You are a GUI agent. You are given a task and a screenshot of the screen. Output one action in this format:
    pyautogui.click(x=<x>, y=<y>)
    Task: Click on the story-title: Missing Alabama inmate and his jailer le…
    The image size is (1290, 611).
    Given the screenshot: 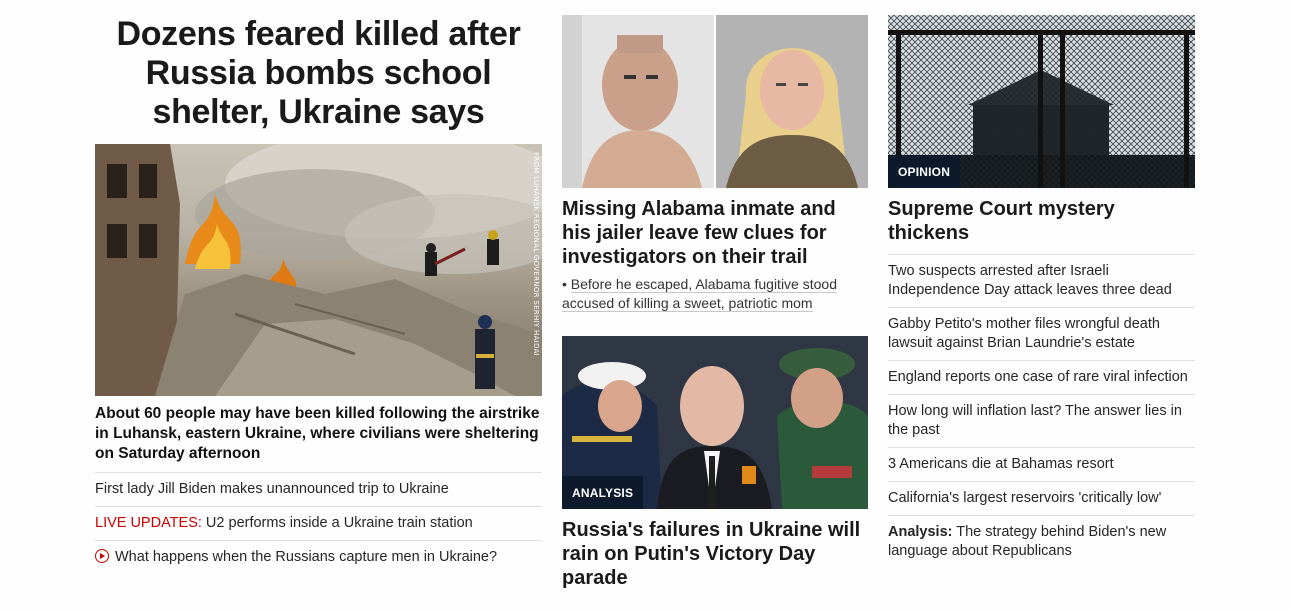 What is the action you would take?
    pyautogui.click(x=715, y=233)
    